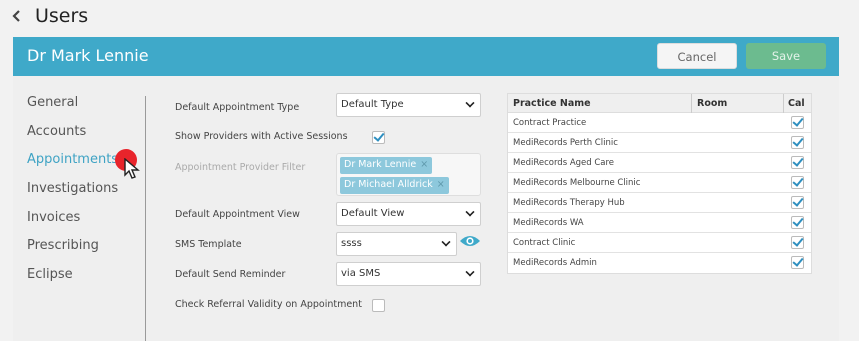 The image size is (859, 341). Describe the element at coordinates (555, 263) in the screenshot. I see `practice-name-cell: MediRecords Admin` at that location.